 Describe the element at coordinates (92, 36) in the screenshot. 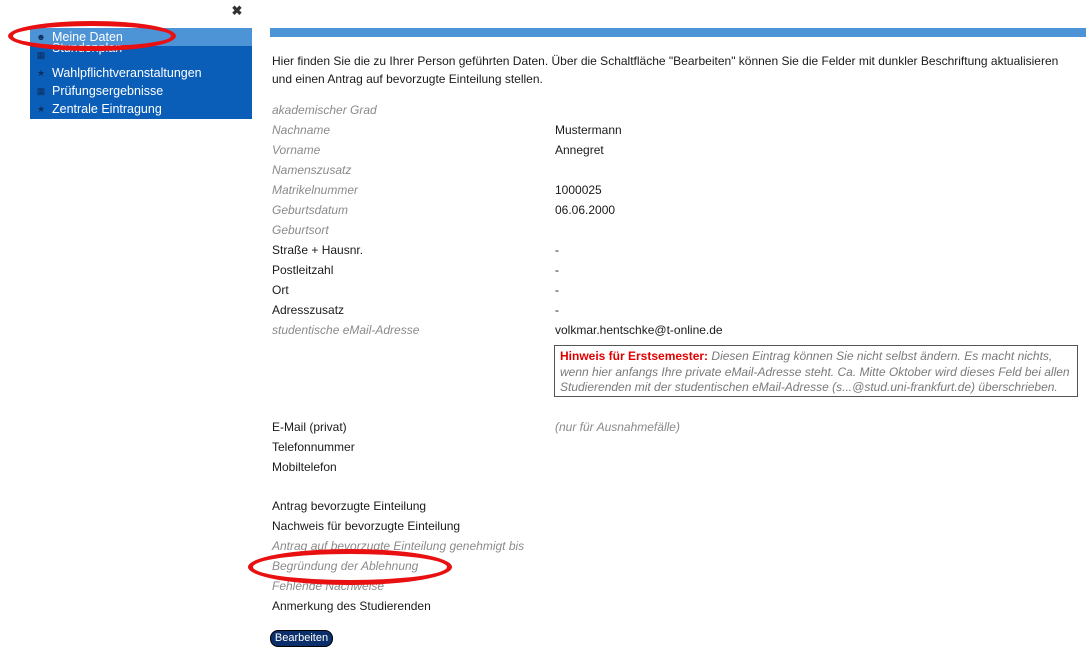

I see `highlight-ring-meine-daten` at that location.